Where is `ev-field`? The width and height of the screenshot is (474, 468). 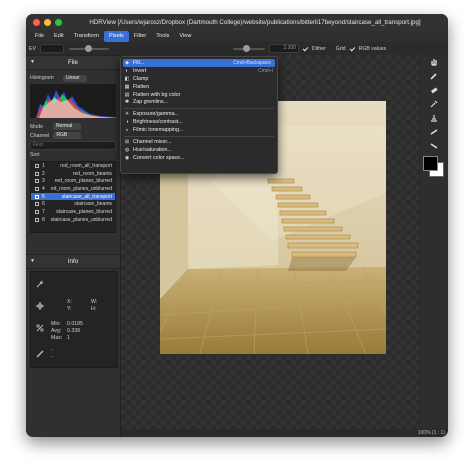
ev-field is located at coordinates (51, 48).